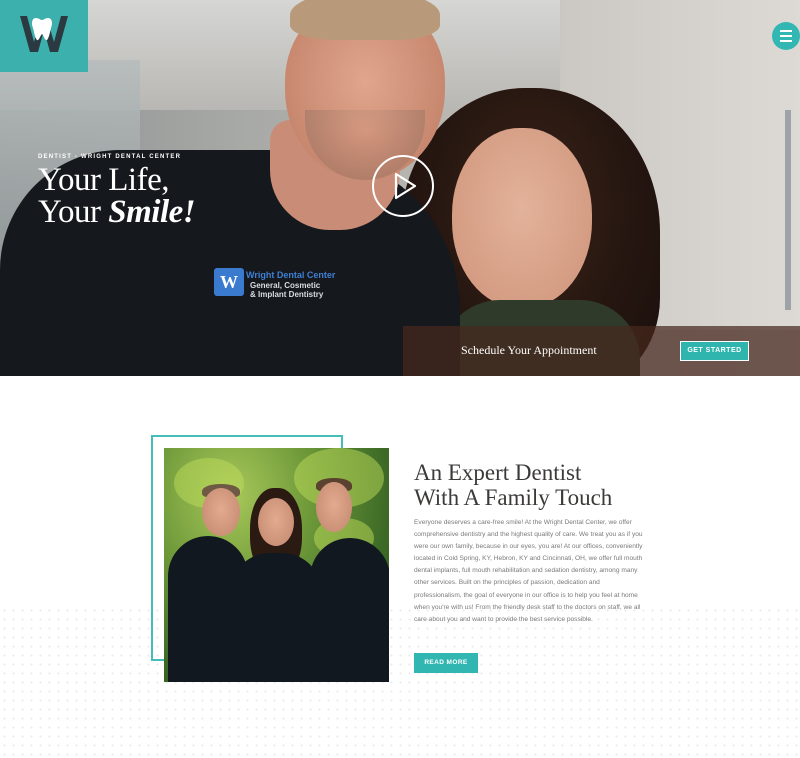 The image size is (800, 758). I want to click on photo-person-center-head, so click(276, 522).